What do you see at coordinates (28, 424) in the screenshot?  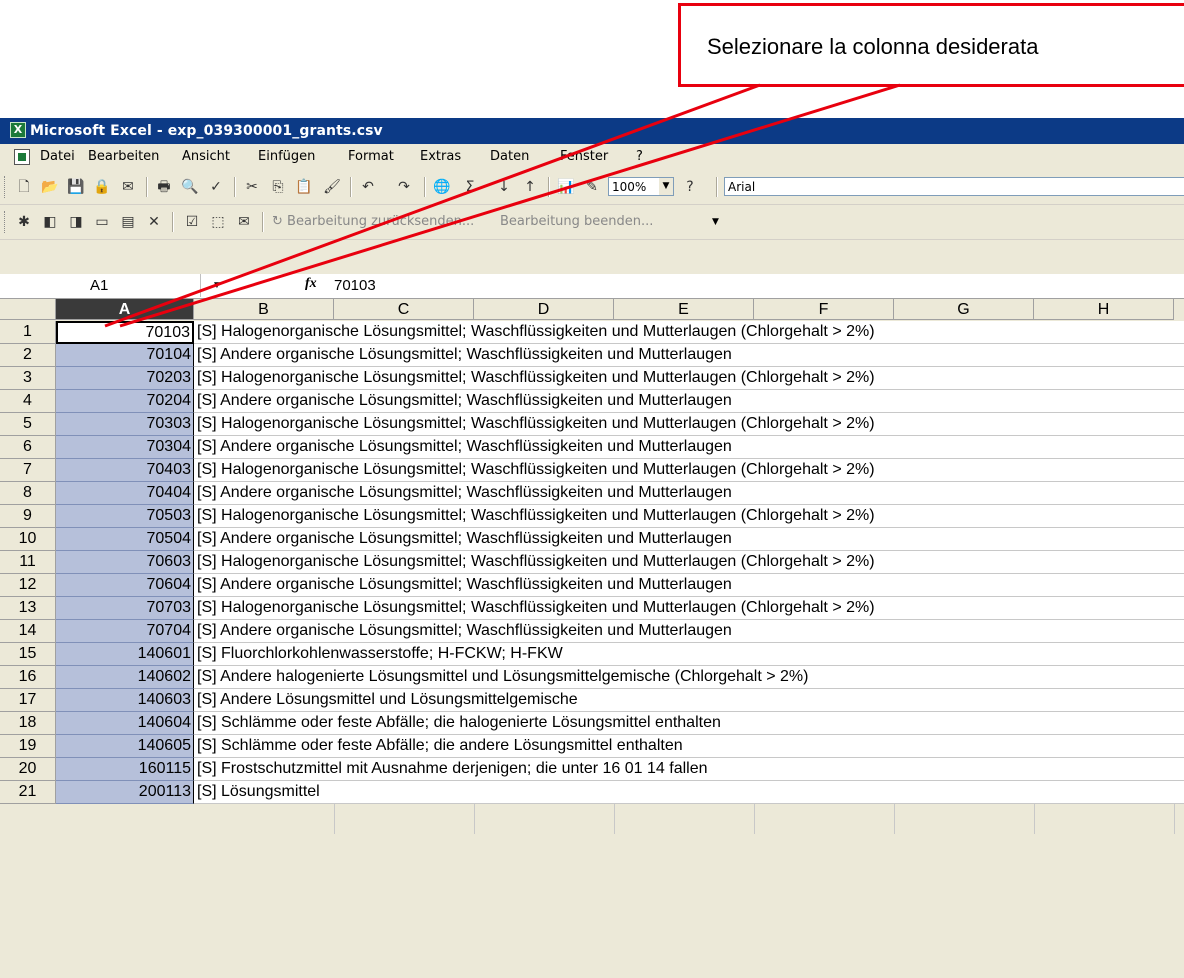 I see `row-header: 5` at bounding box center [28, 424].